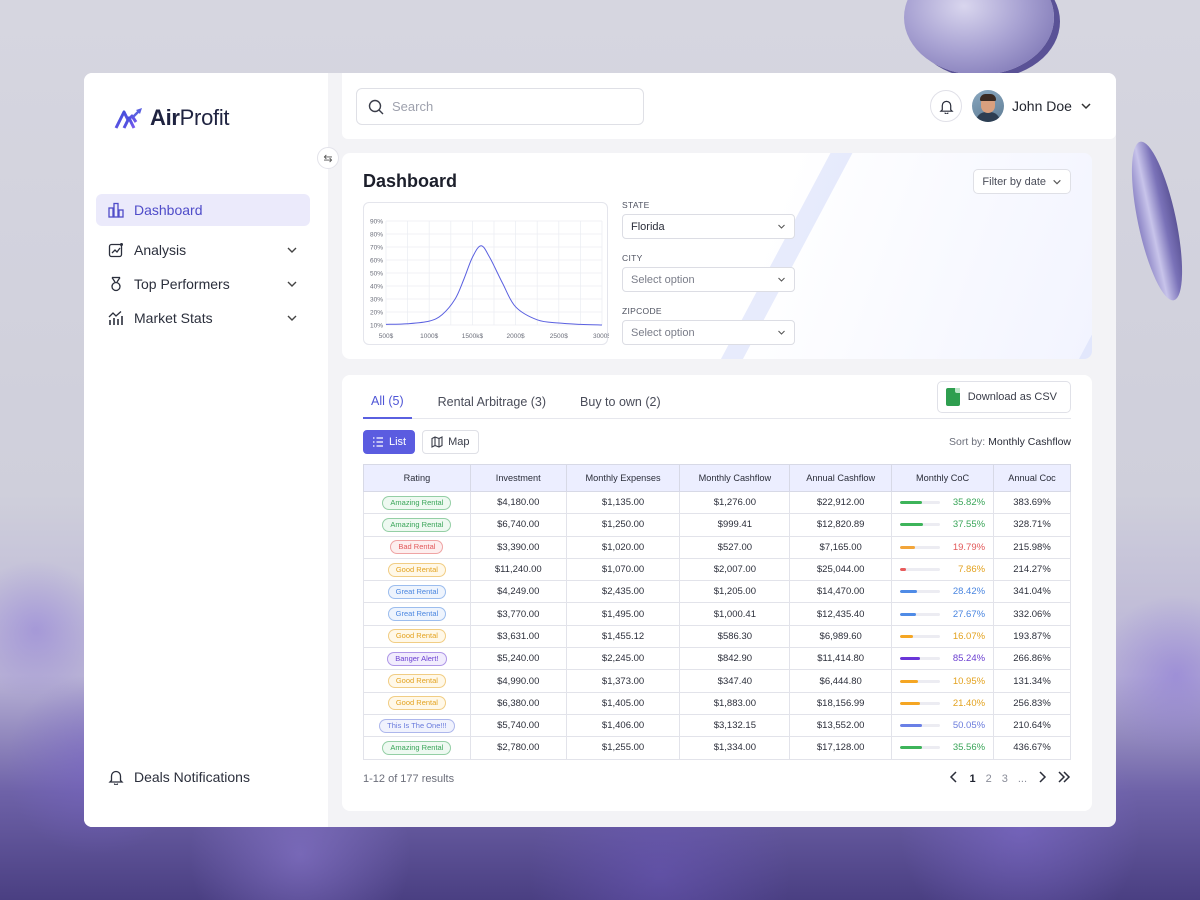 The image size is (1200, 900). What do you see at coordinates (417, 659) in the screenshot?
I see `rating-cell: Banger Alert!` at bounding box center [417, 659].